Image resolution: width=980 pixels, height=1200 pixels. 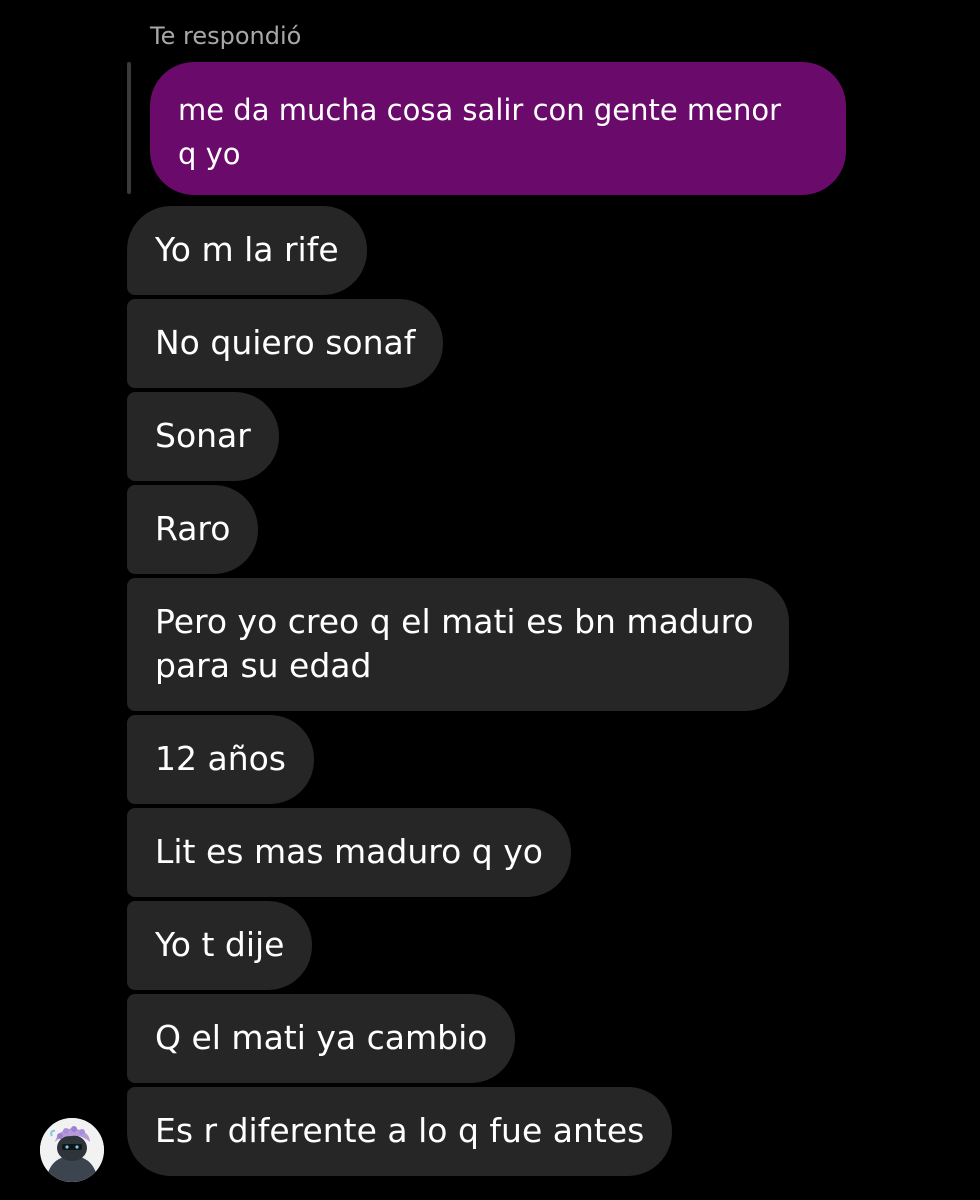 What do you see at coordinates (220, 945) in the screenshot?
I see `message-bubble: Yo t dije` at bounding box center [220, 945].